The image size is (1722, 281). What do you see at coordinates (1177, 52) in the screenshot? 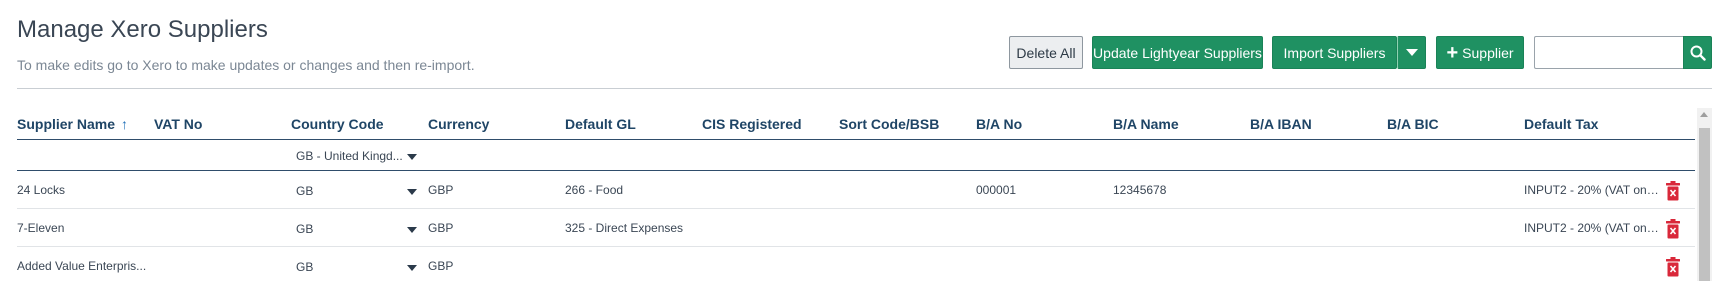
I see `update-lightyear-suppliers-button: Update Lightyear Suppliers` at bounding box center [1177, 52].